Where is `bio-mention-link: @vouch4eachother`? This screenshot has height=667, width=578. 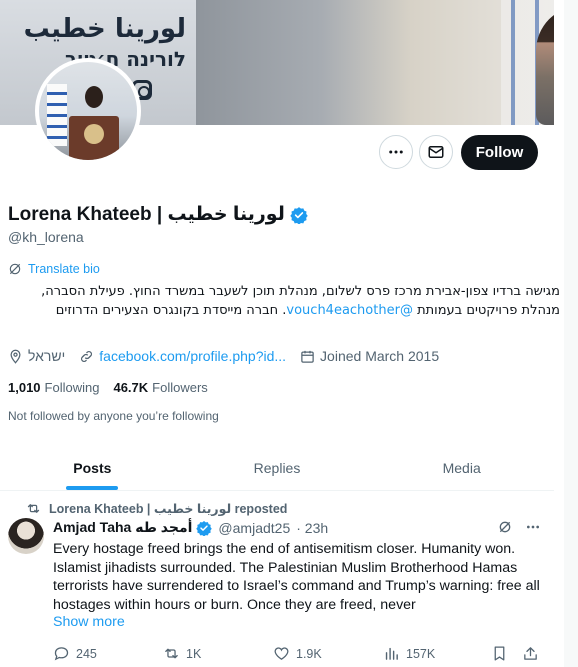
bio-mention-link: @vouch4eachother is located at coordinates (349, 310).